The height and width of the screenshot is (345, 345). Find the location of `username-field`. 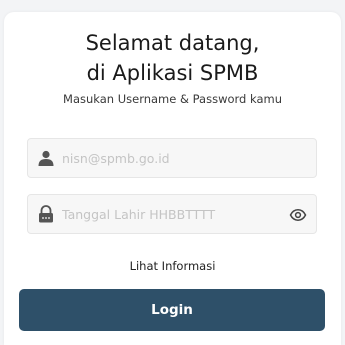

username-field is located at coordinates (172, 158).